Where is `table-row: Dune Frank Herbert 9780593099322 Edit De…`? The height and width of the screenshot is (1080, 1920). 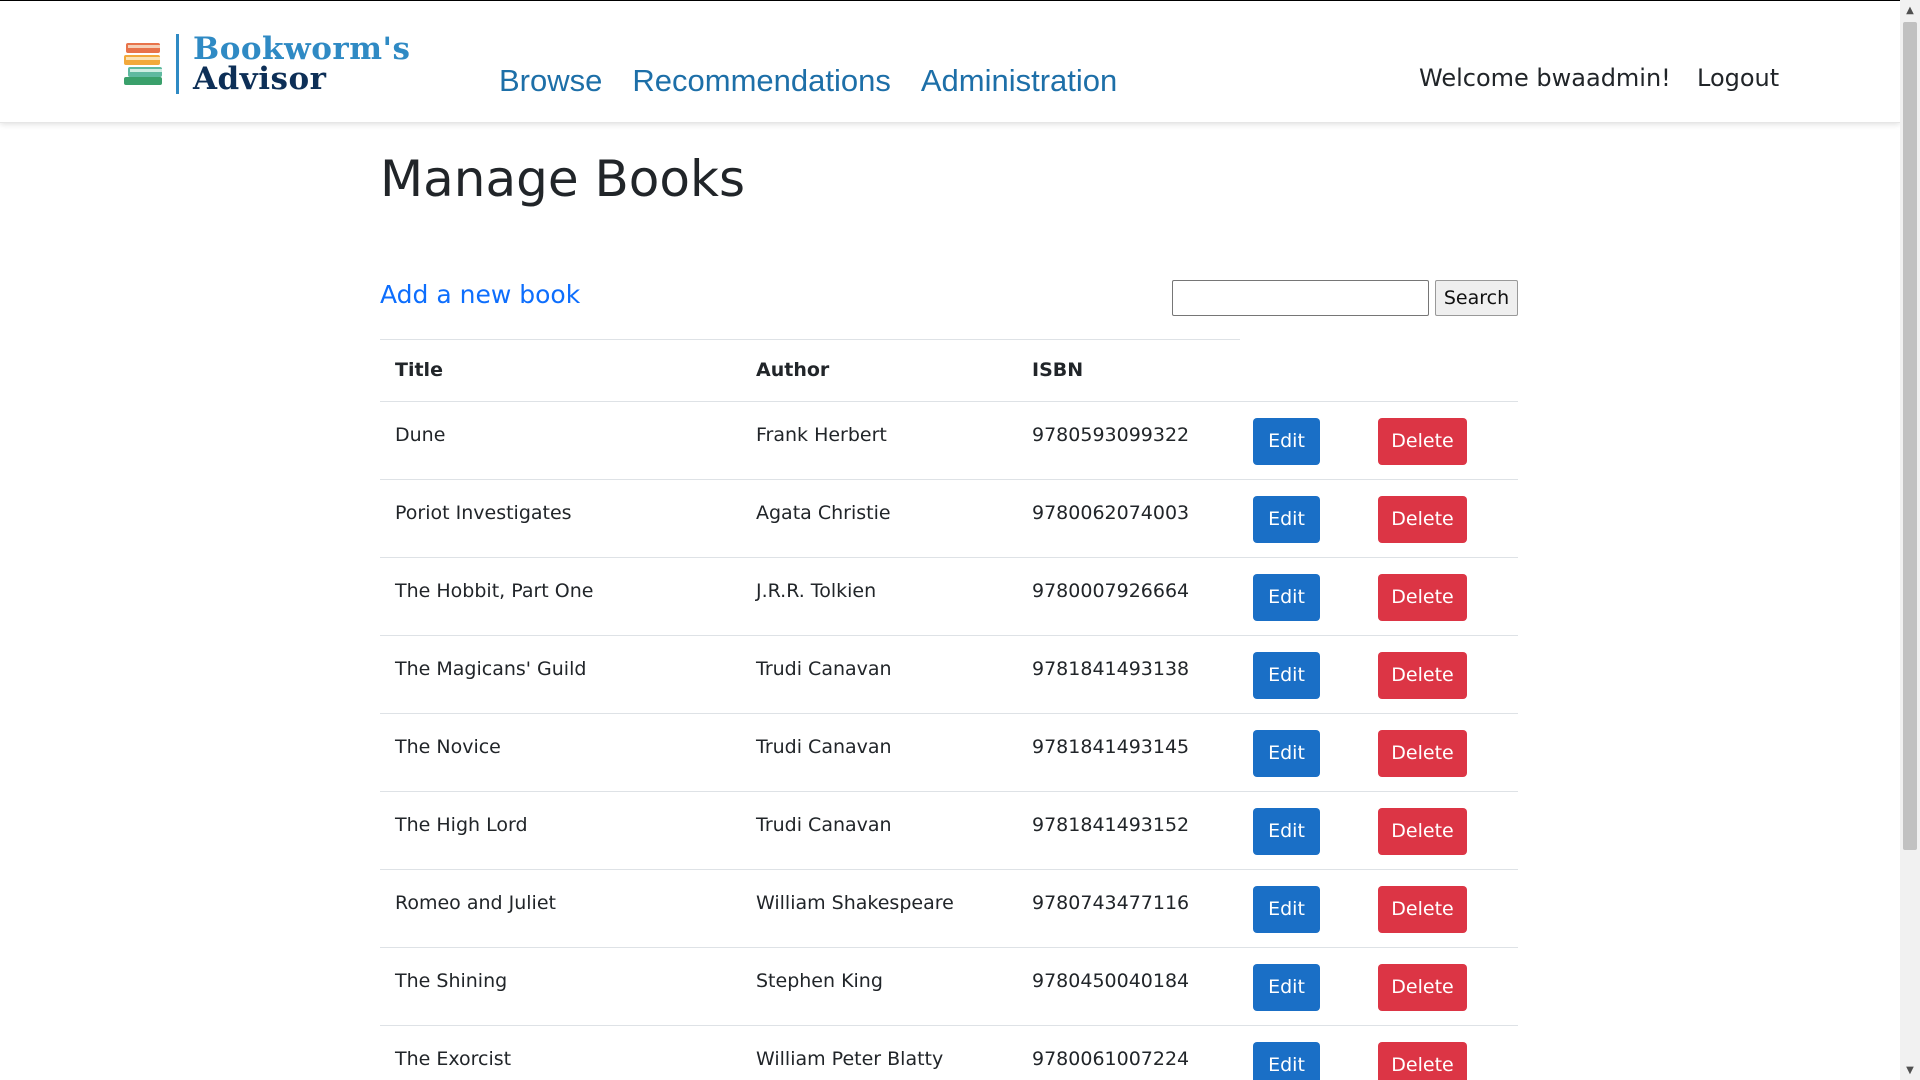 table-row: Dune Frank Herbert 9780593099322 Edit De… is located at coordinates (949, 440).